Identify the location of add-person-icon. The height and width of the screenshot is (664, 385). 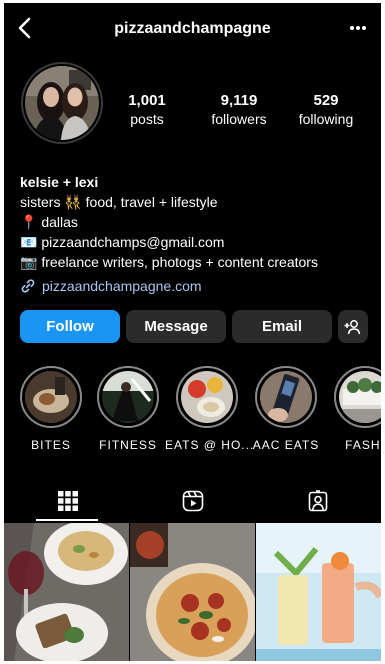
(352, 326).